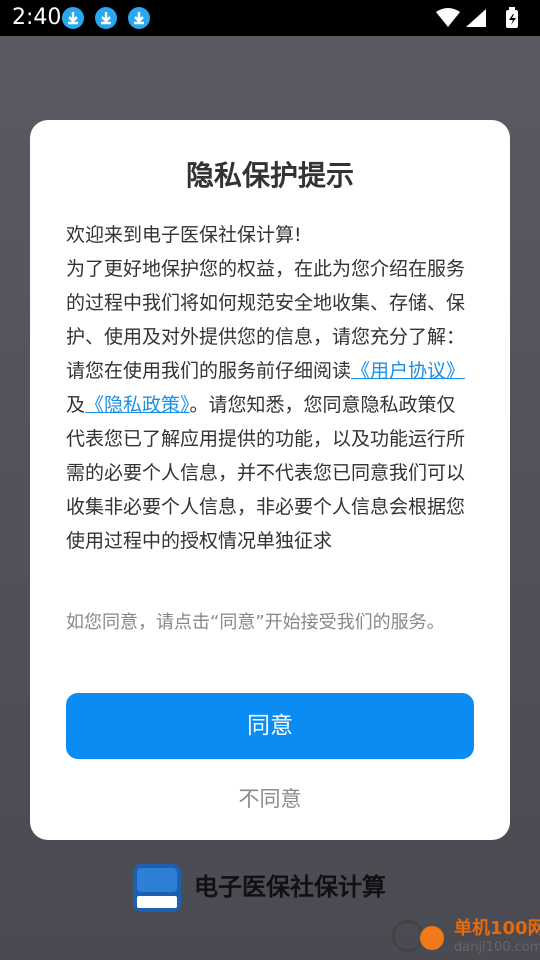 The image size is (540, 960). Describe the element at coordinates (476, 18) in the screenshot. I see `signal-icon` at that location.